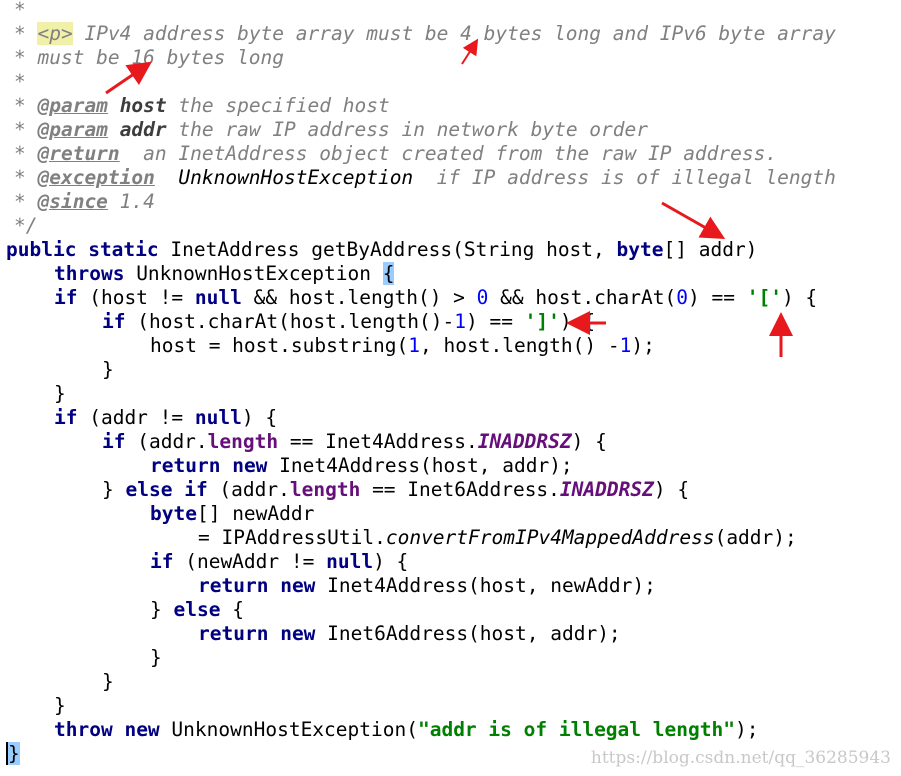 This screenshot has width=901, height=776. Describe the element at coordinates (740, 758) in the screenshot. I see `watermark: https://blog.csdn.net/qq_36285943` at that location.